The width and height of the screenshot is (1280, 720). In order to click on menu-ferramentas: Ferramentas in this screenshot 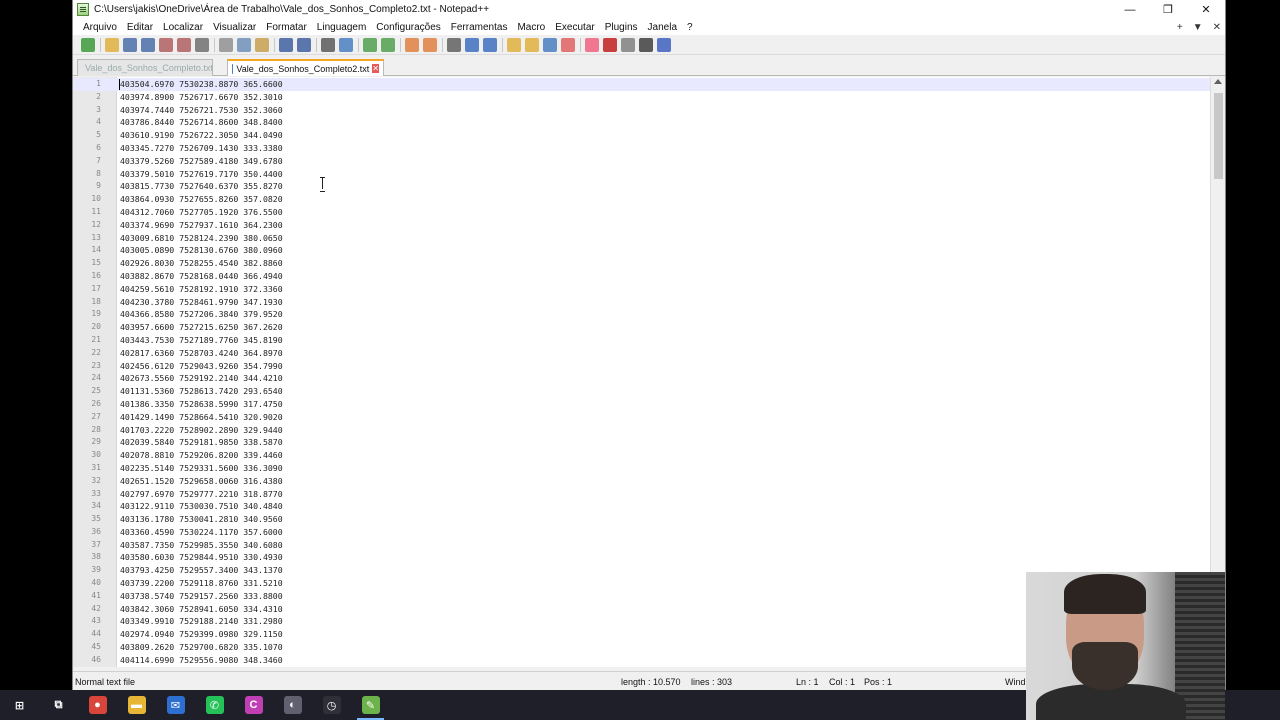, I will do `click(479, 27)`.